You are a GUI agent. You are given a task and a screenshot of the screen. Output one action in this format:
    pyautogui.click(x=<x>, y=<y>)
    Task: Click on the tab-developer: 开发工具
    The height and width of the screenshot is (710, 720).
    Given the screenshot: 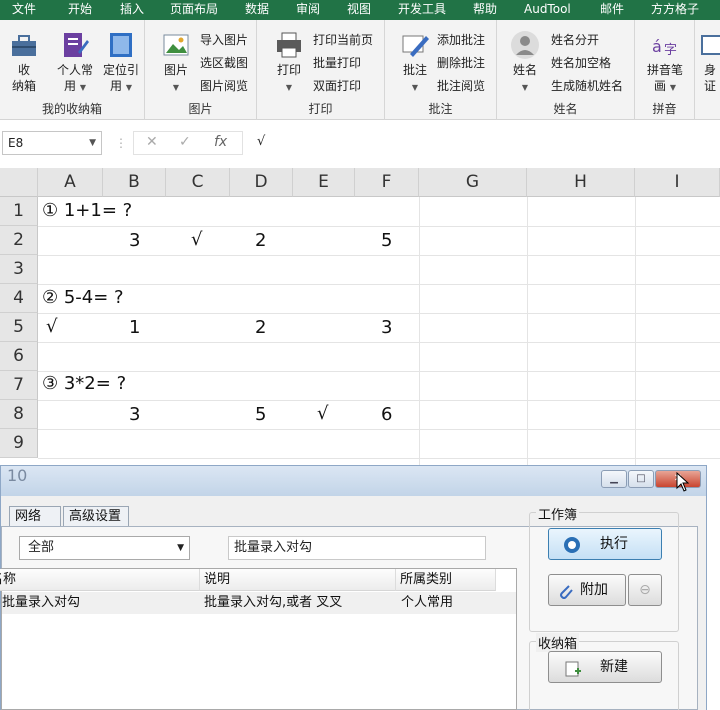 What is the action you would take?
    pyautogui.click(x=422, y=10)
    